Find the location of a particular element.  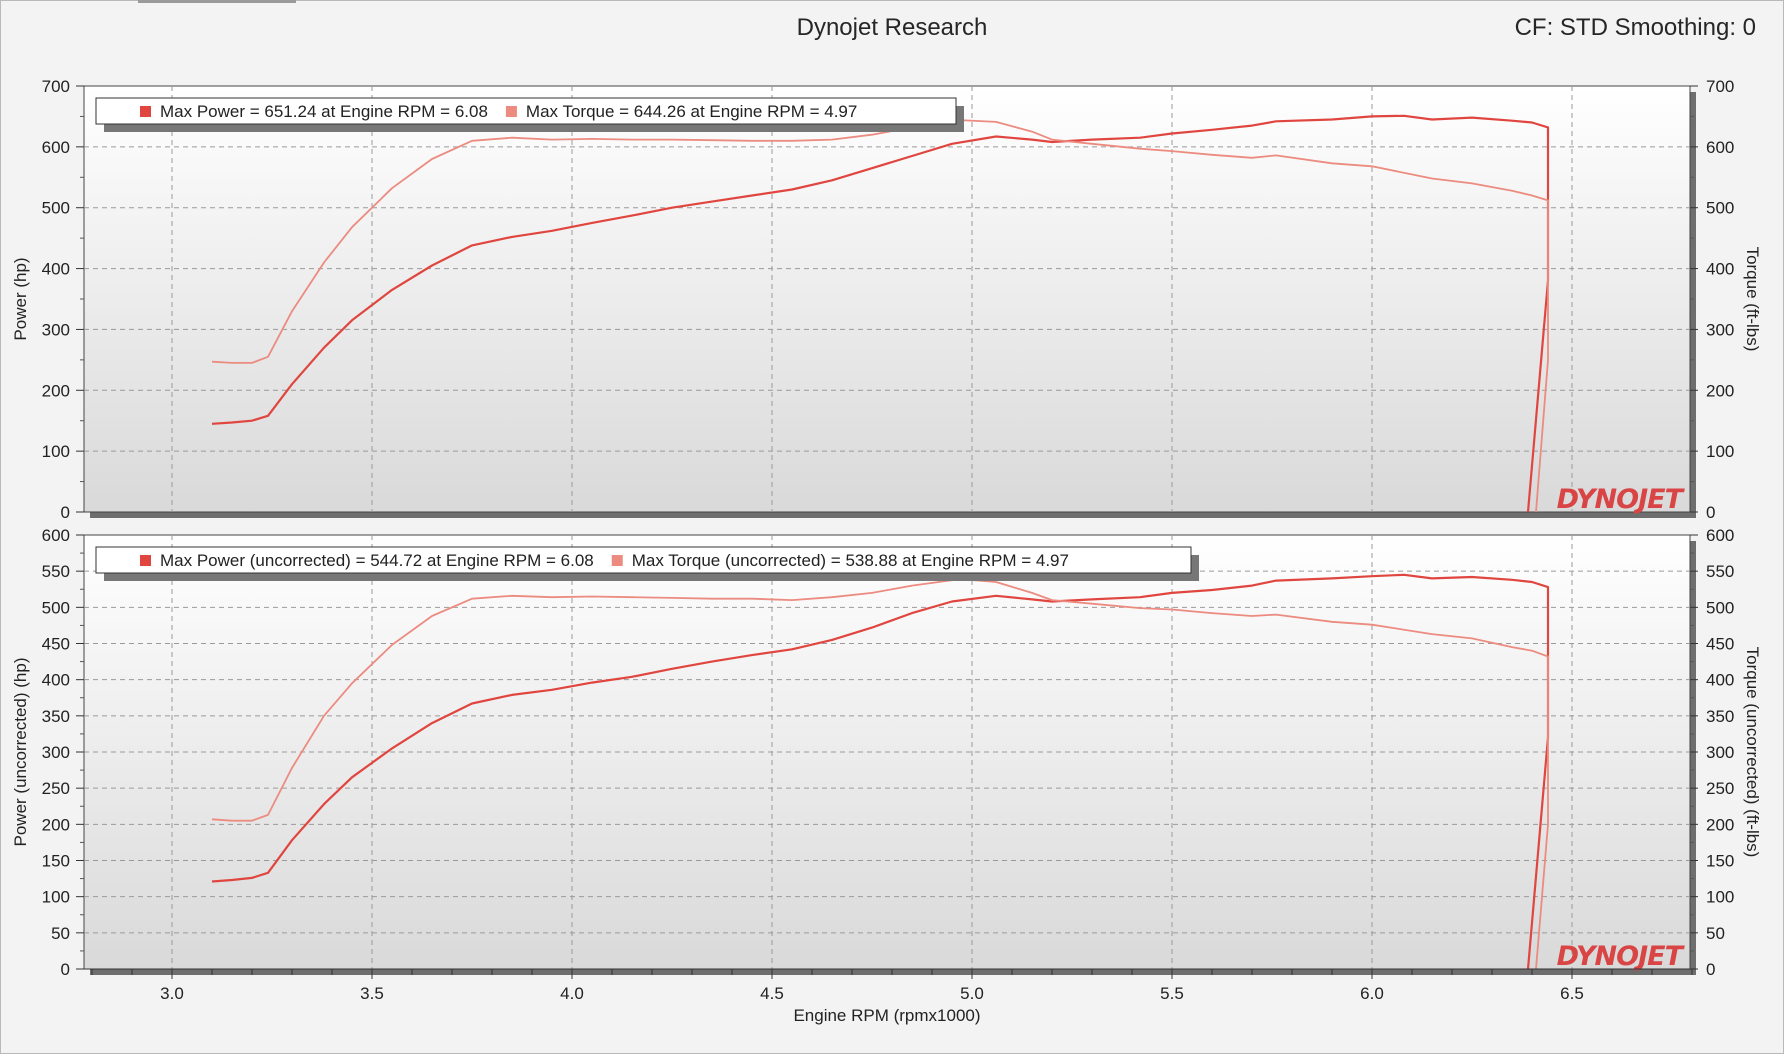

y-tick-label: 150 is located at coordinates (56, 861).